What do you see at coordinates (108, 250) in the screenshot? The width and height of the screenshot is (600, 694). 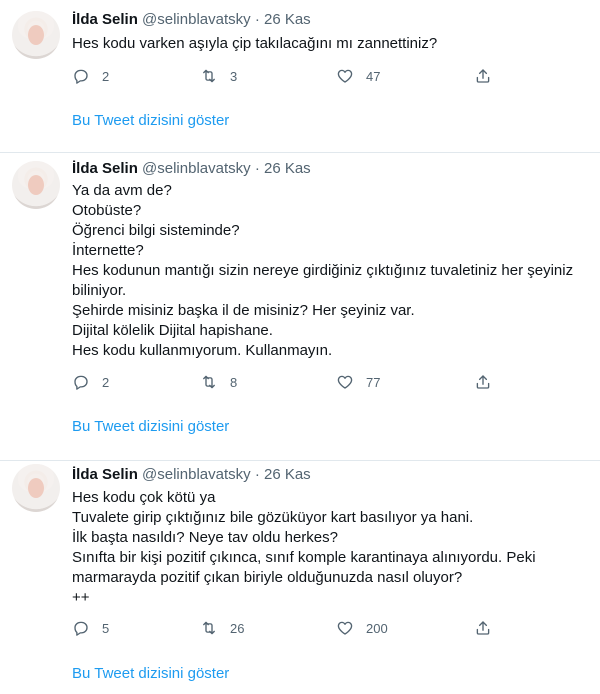 I see `tweet-text-line: İnternette?` at bounding box center [108, 250].